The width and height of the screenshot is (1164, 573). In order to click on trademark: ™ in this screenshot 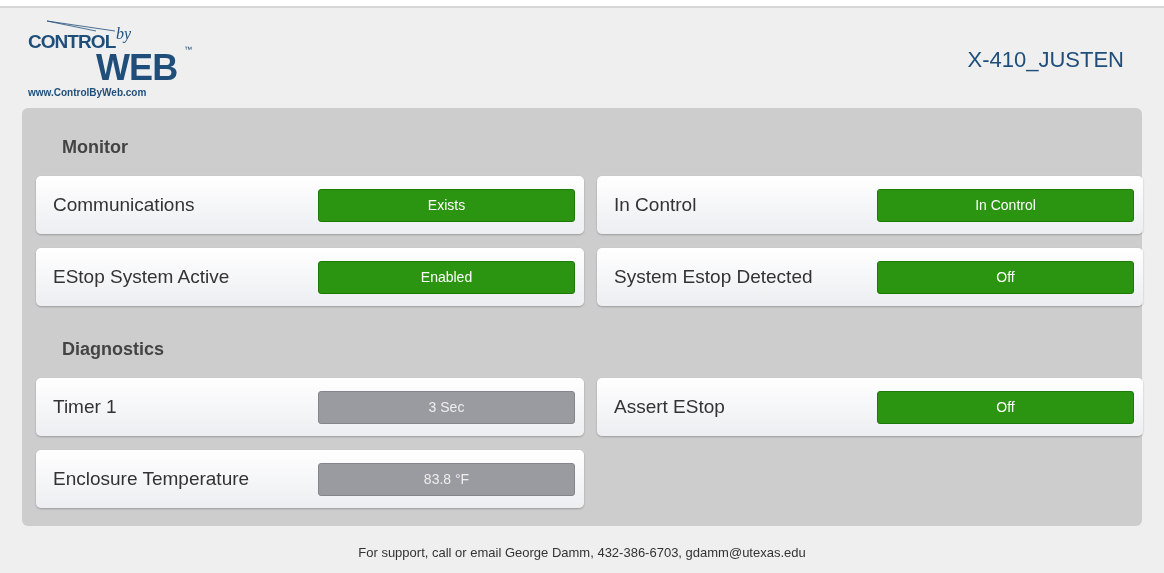, I will do `click(188, 50)`.